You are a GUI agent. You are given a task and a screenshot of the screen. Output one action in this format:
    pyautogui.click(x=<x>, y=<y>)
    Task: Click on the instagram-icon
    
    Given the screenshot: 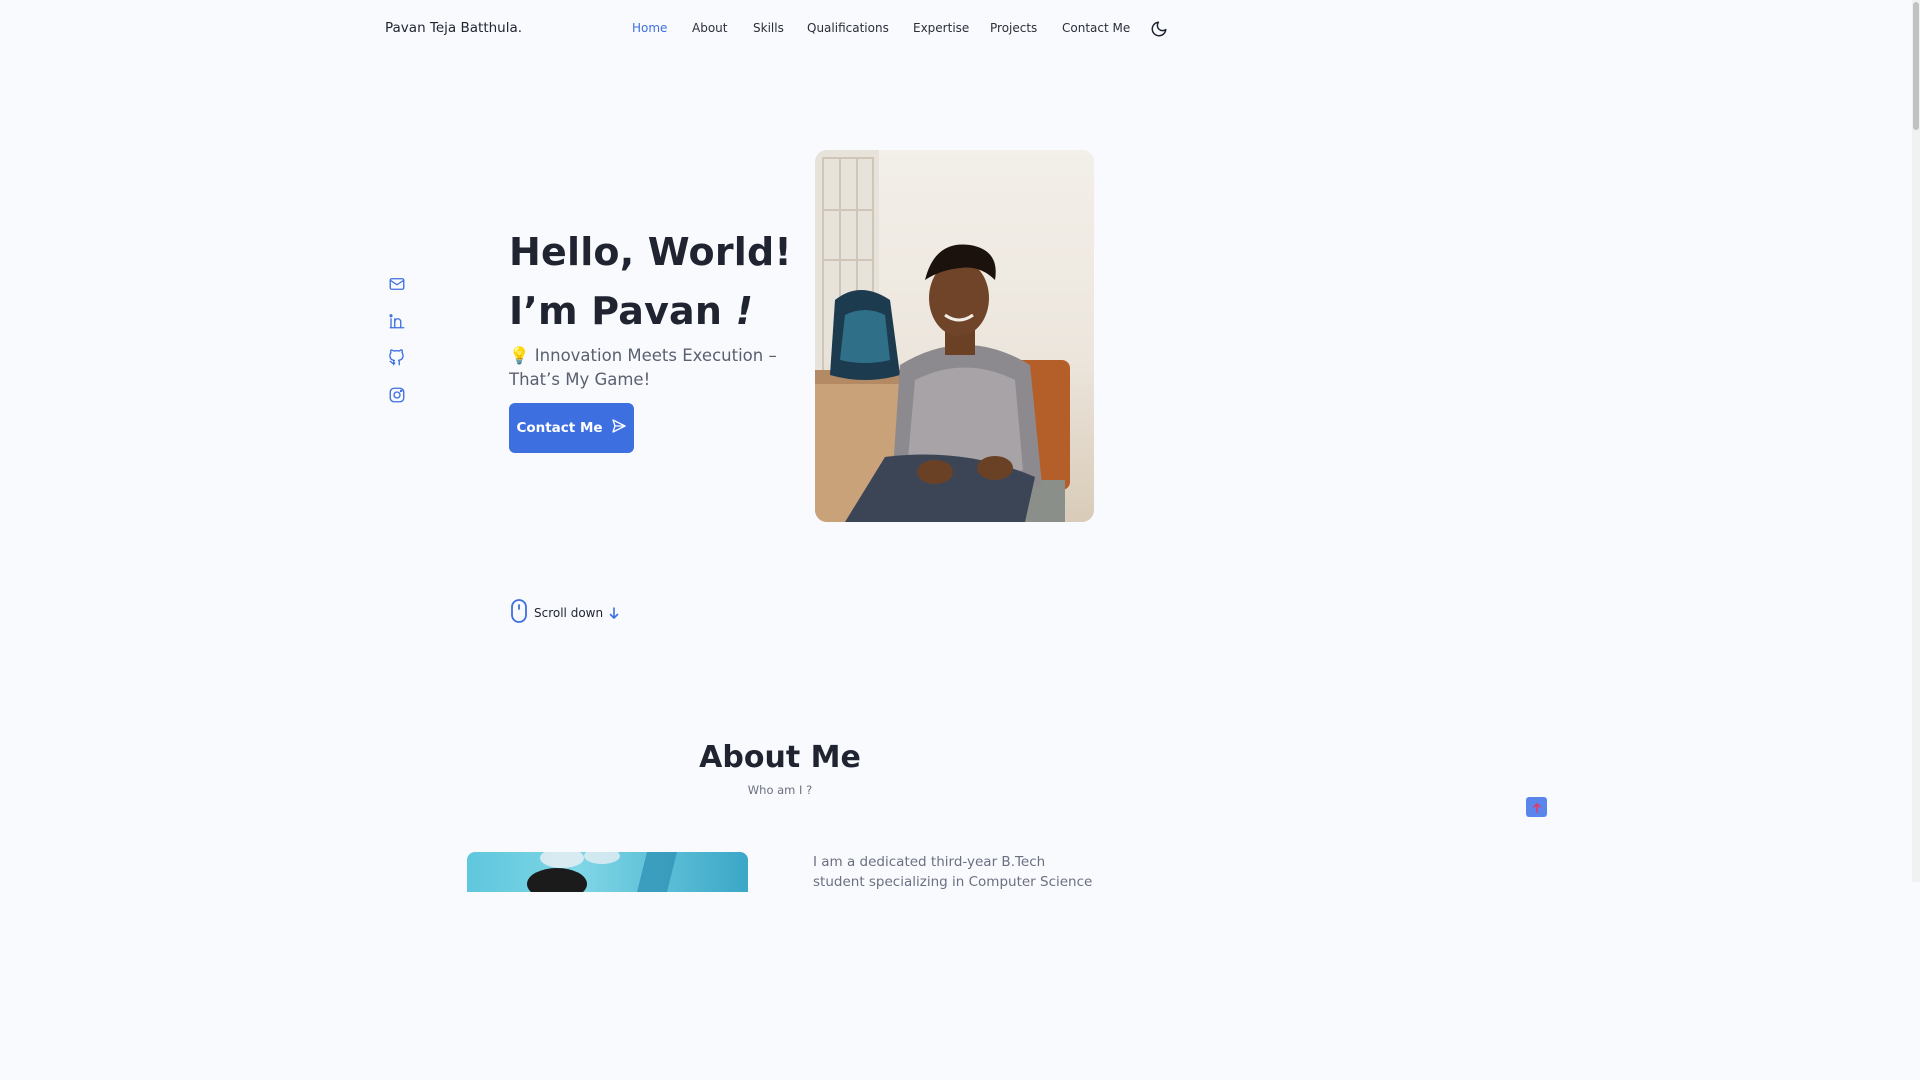 What is the action you would take?
    pyautogui.click(x=397, y=395)
    